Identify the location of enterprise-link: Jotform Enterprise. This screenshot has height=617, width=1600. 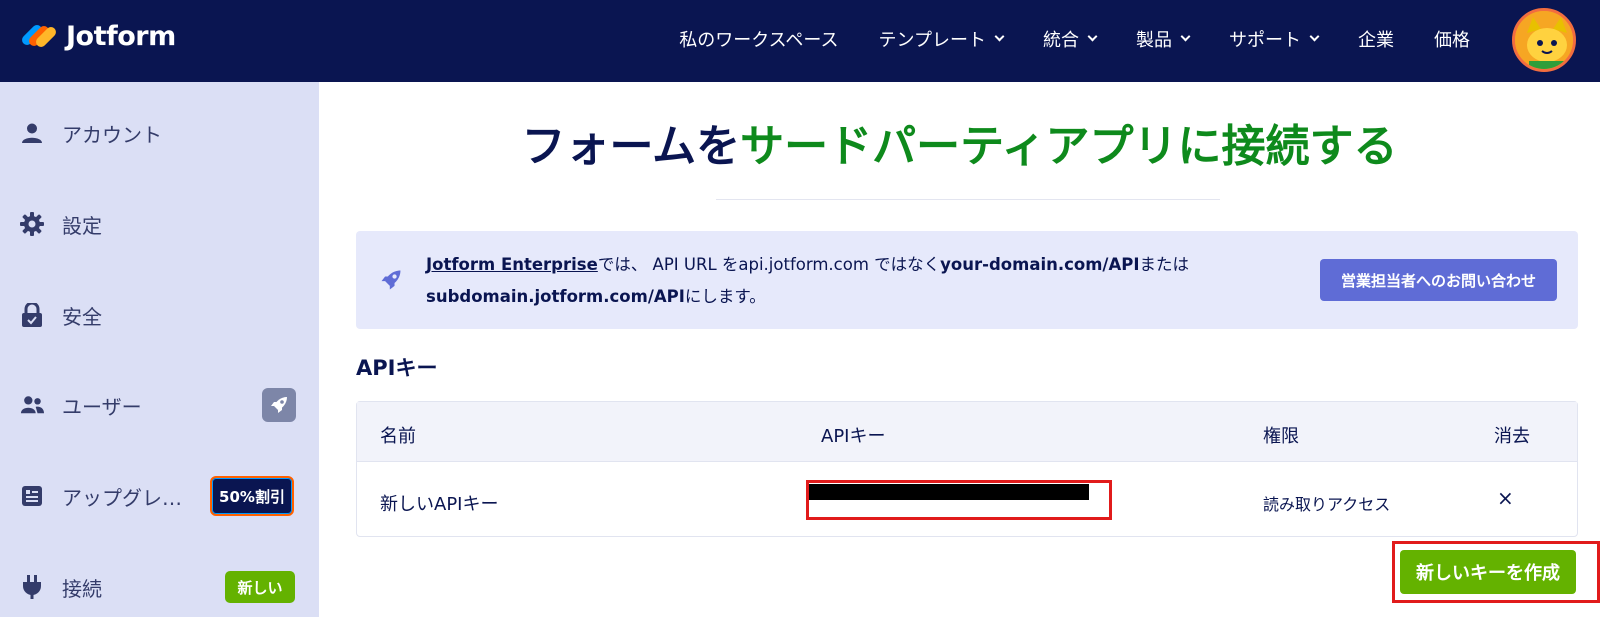
(512, 264).